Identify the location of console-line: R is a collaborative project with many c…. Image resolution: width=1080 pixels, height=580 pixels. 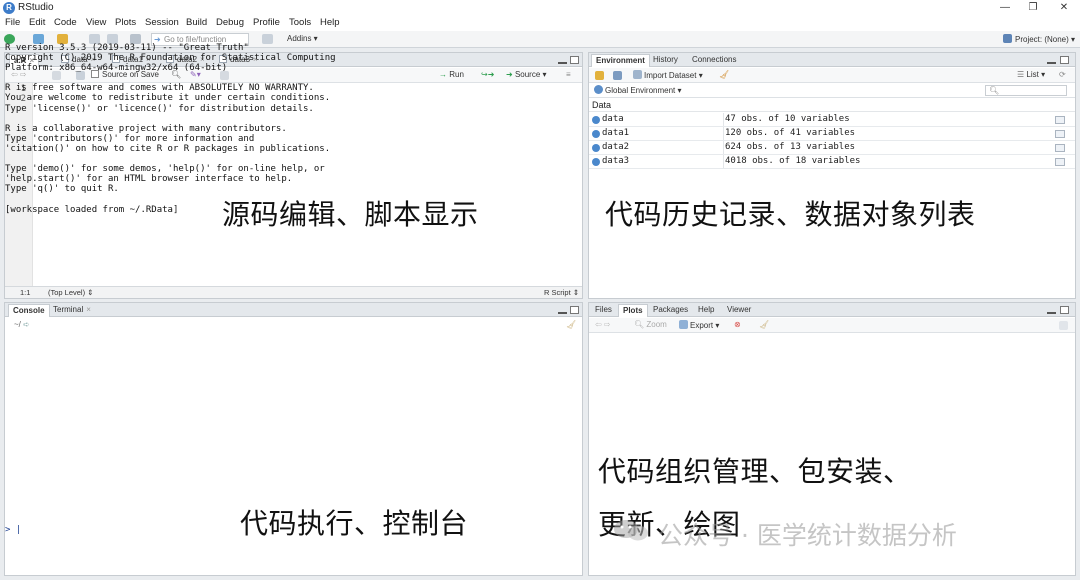
(146, 128).